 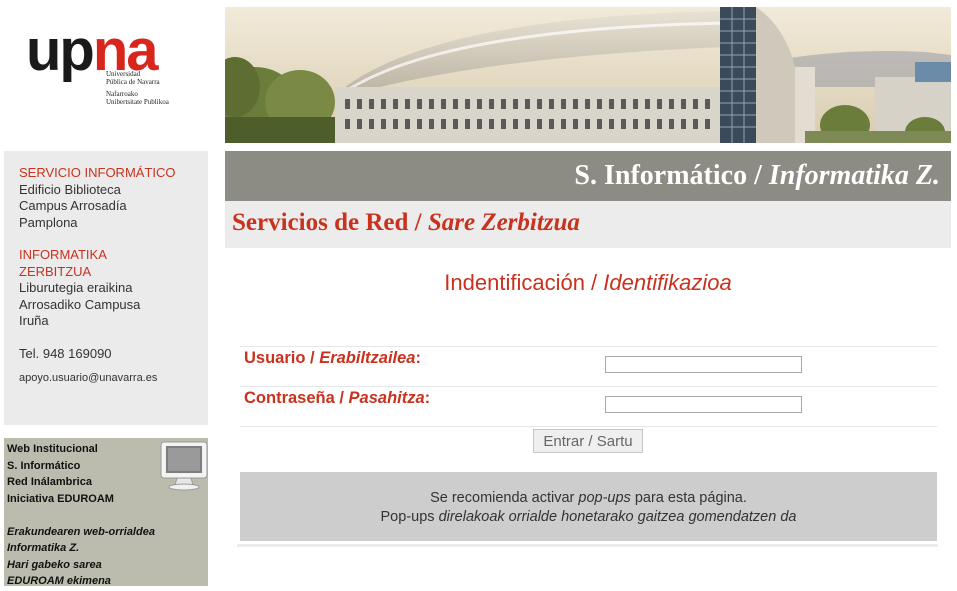 What do you see at coordinates (65, 353) in the screenshot?
I see `contact-phone: Tel. 948 169090` at bounding box center [65, 353].